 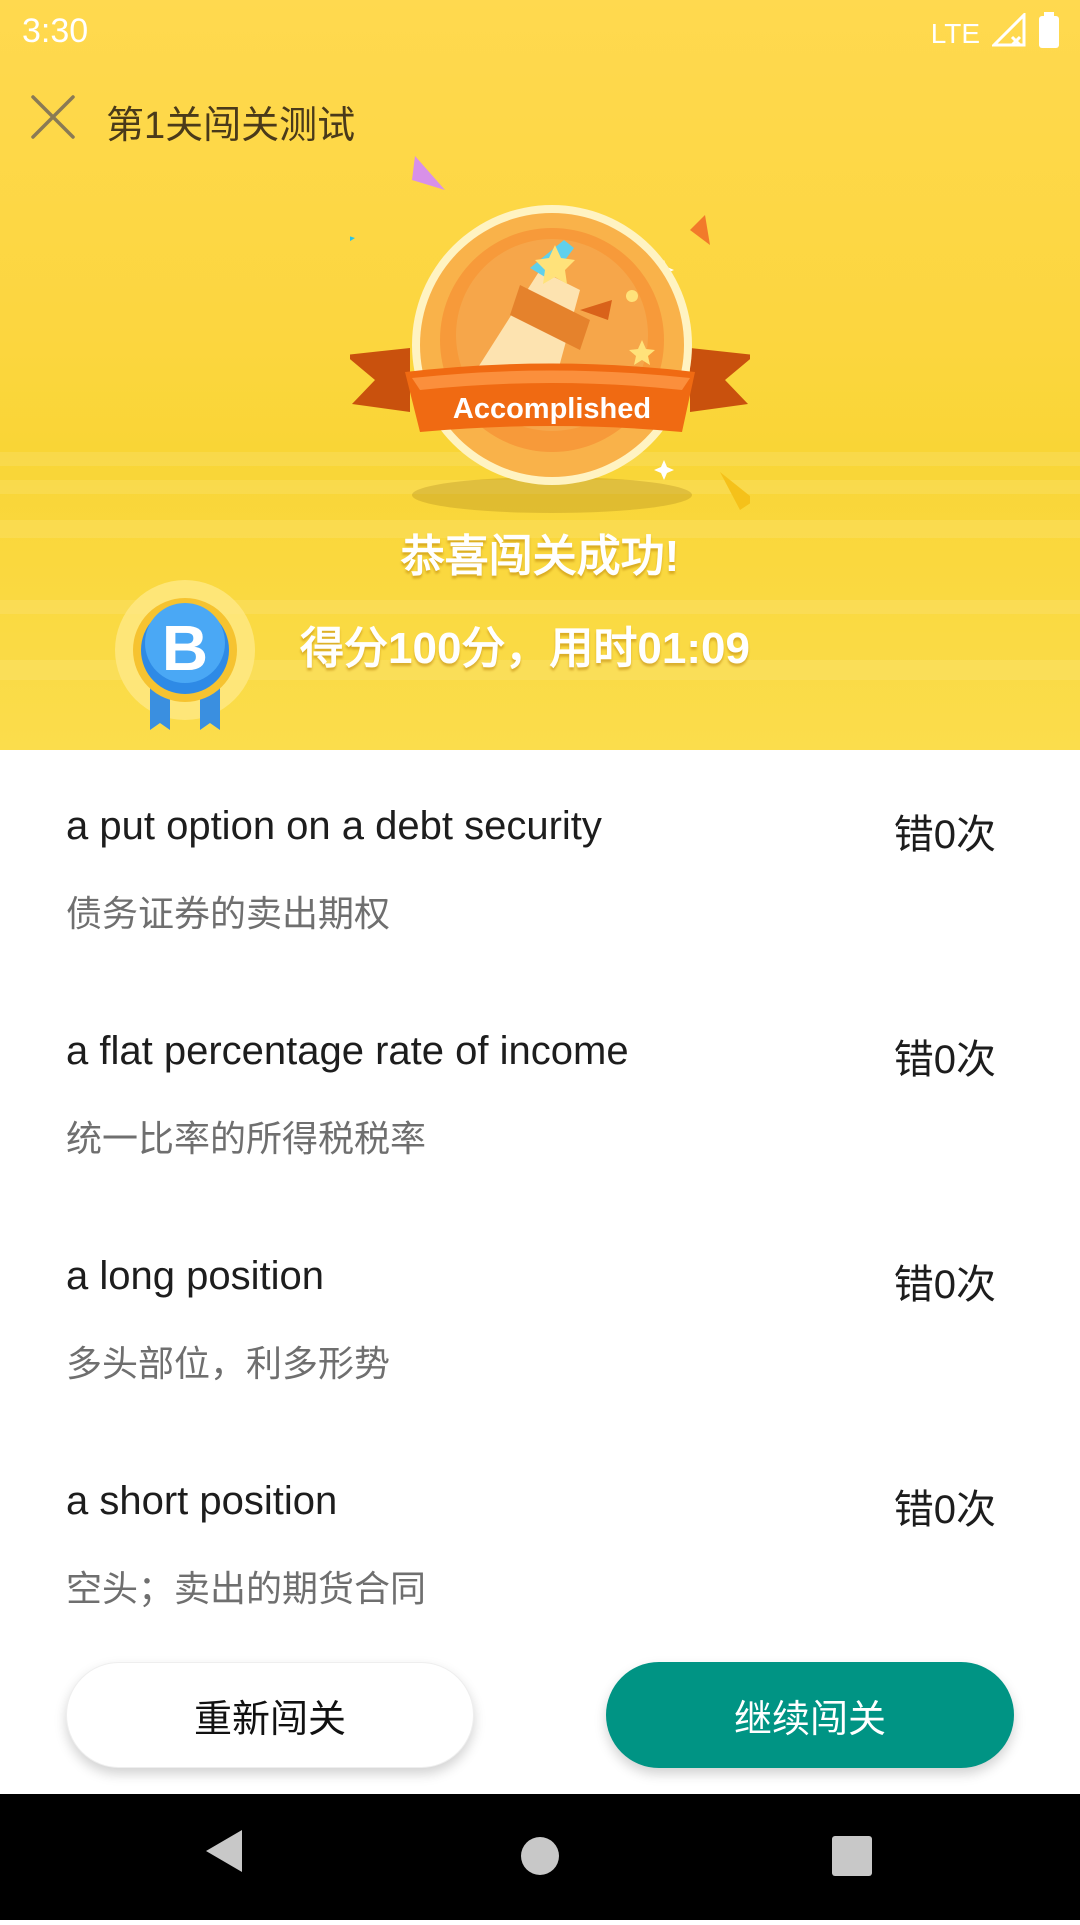 I want to click on back-icon, so click(x=224, y=1851).